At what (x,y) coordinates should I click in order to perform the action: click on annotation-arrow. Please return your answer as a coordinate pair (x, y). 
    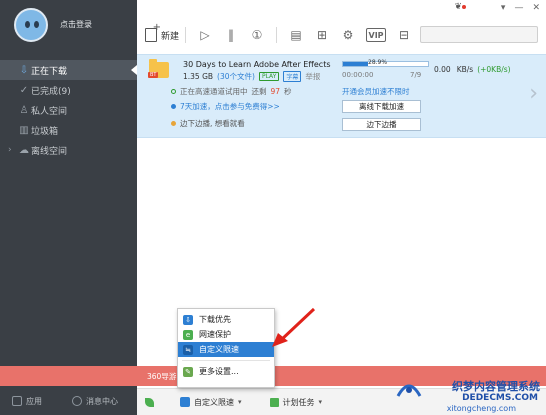
    Looking at the image, I should click on (294, 327).